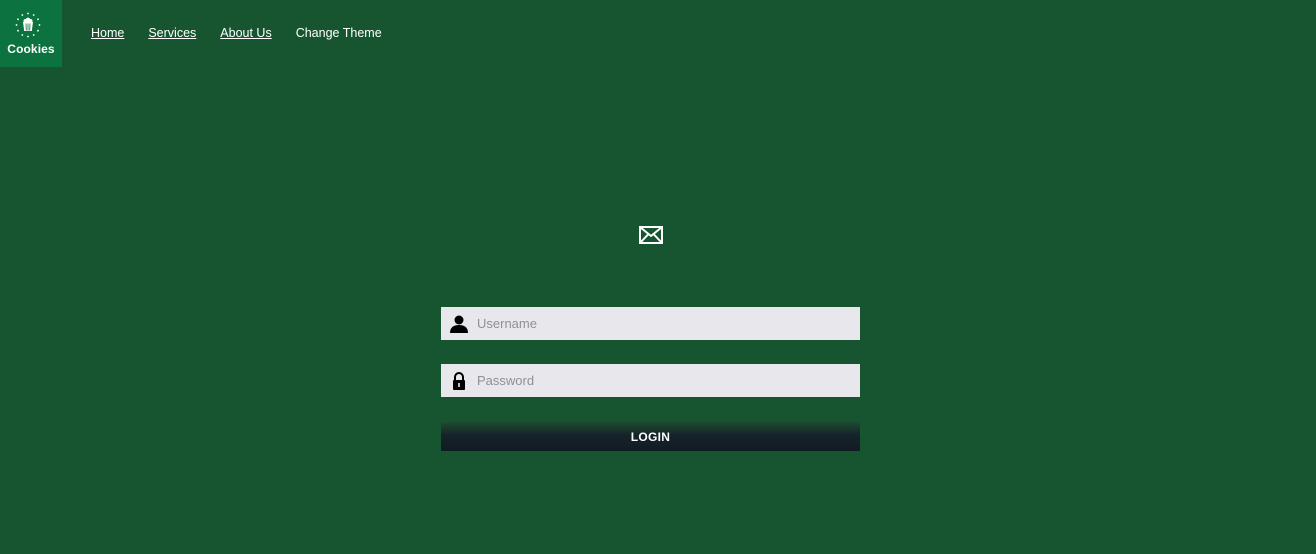 This screenshot has height=554, width=1316. I want to click on lock-icon, so click(459, 380).